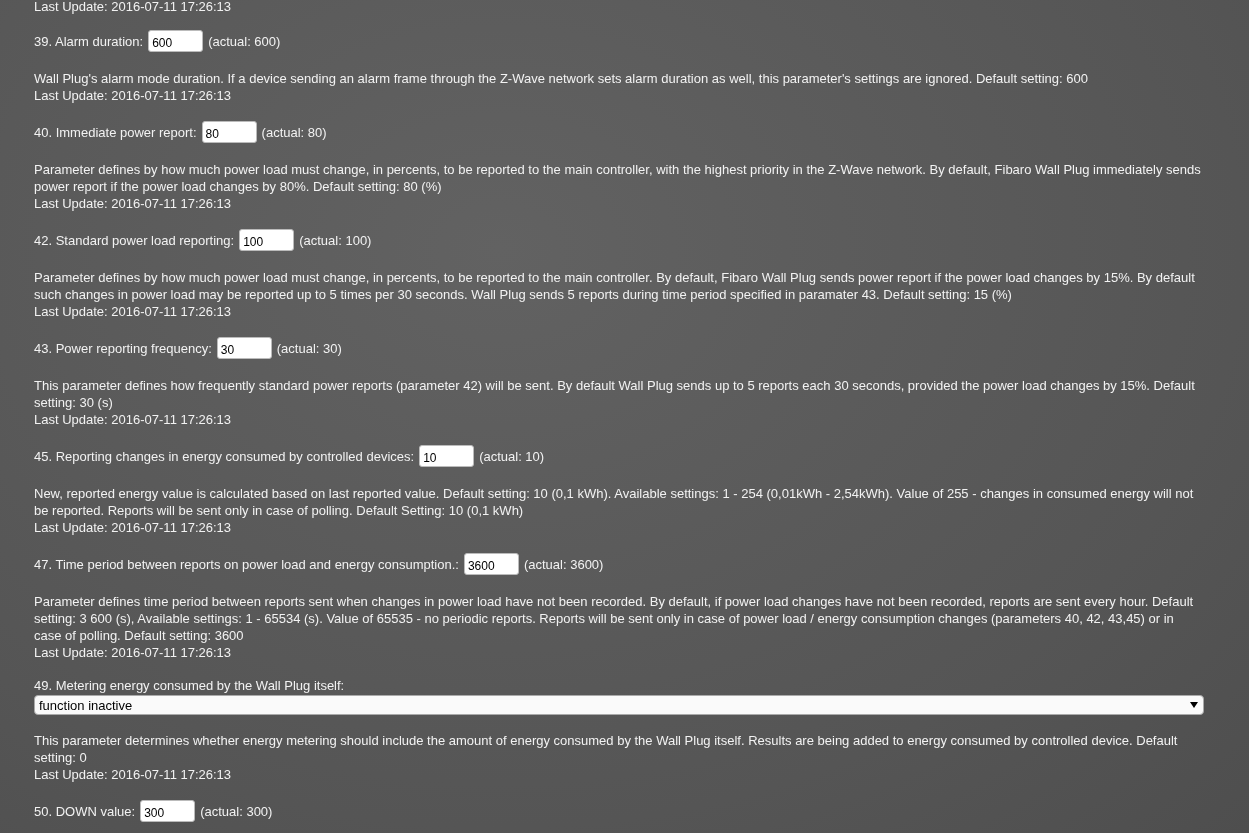 This screenshot has width=1249, height=833. Describe the element at coordinates (134, 240) in the screenshot. I see `parameter-label: 42. Standard power load reporting:` at that location.